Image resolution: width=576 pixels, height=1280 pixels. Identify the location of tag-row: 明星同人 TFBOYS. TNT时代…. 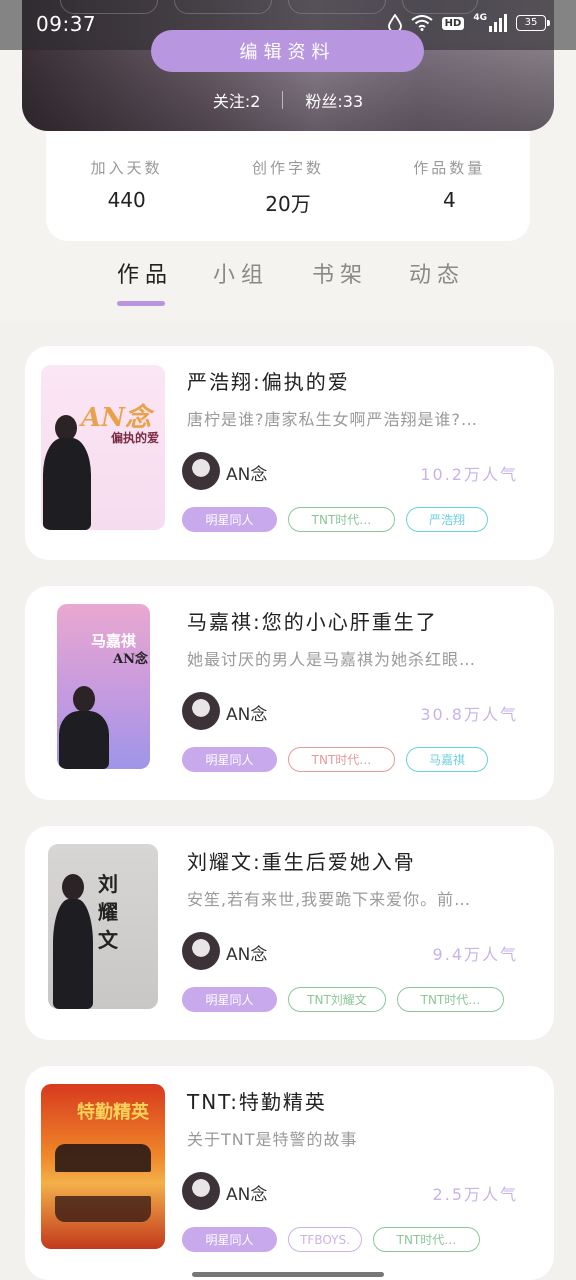
(331, 1239).